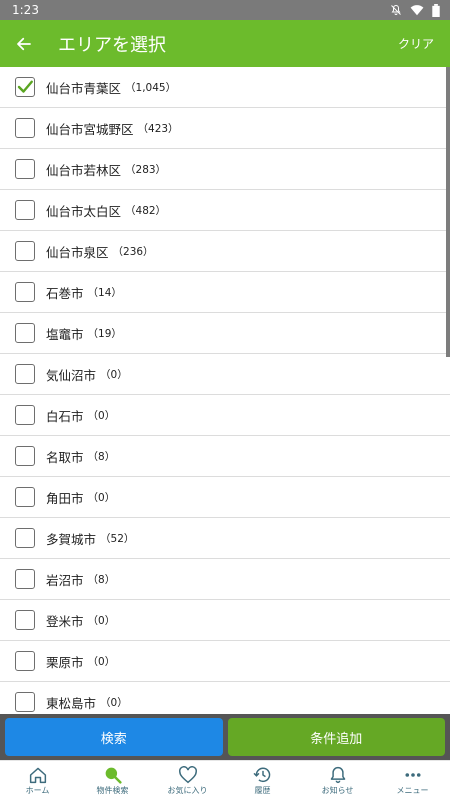 The image size is (450, 800). What do you see at coordinates (436, 10) in the screenshot?
I see `battery-icon` at bounding box center [436, 10].